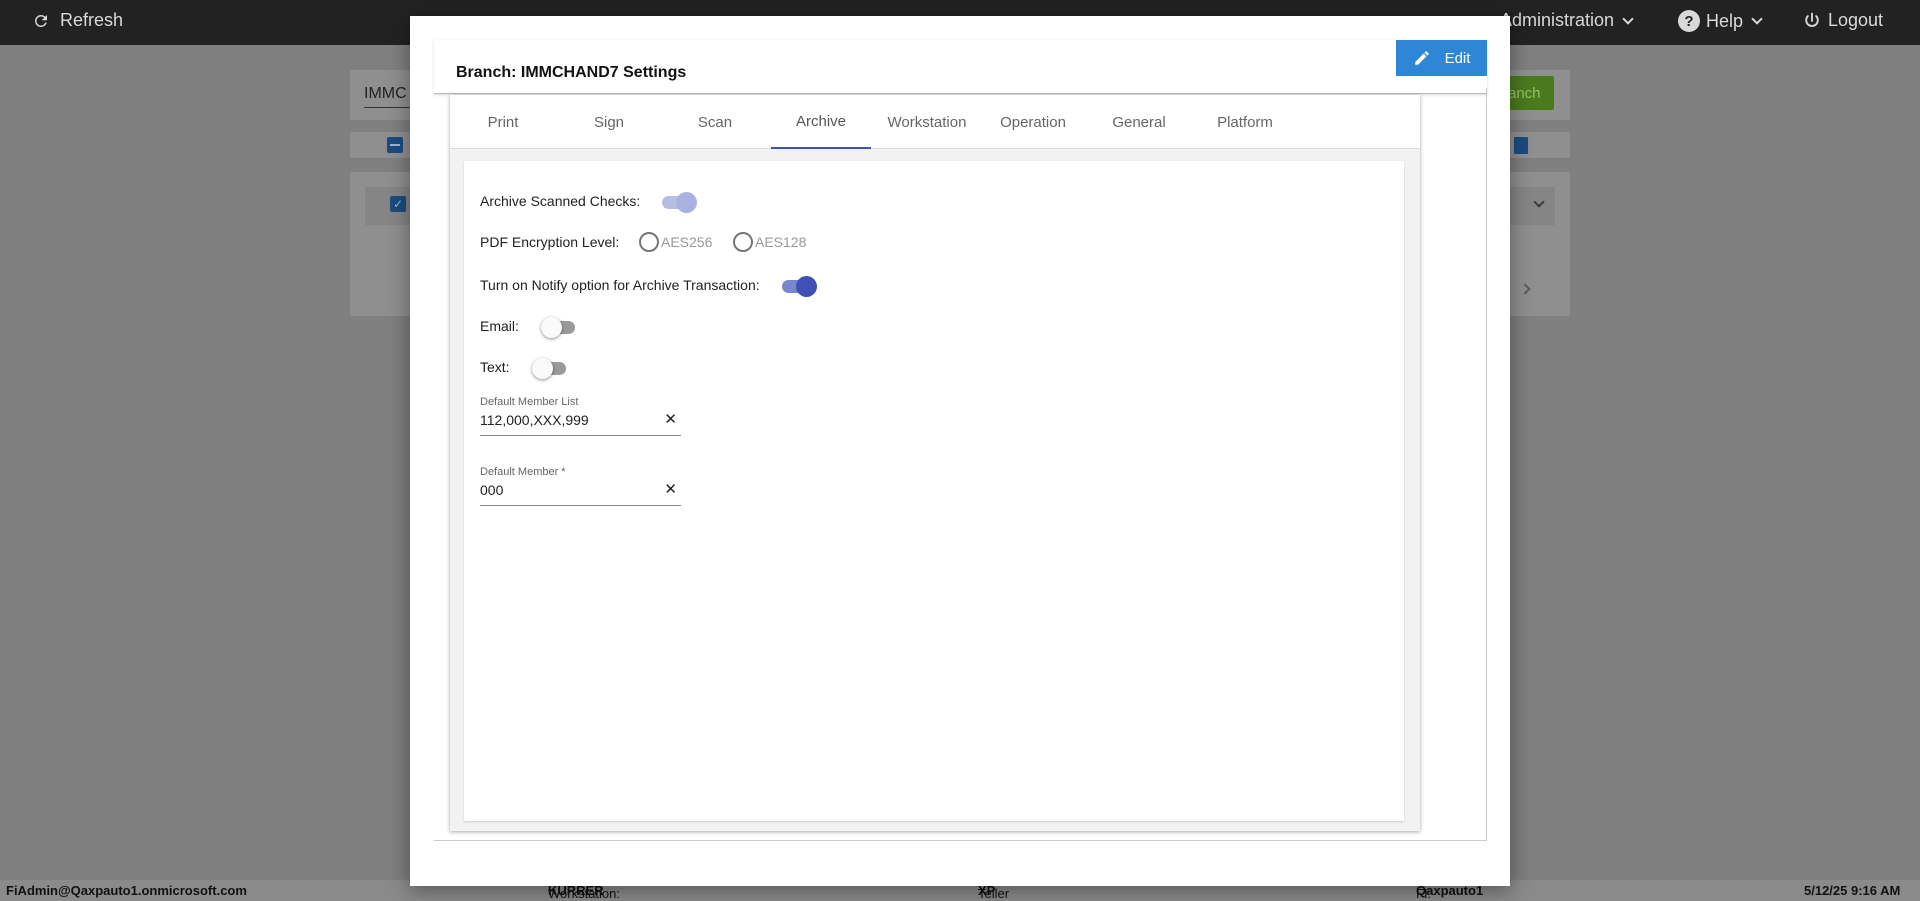  What do you see at coordinates (529, 402) in the screenshot?
I see `default-member-list-label: Default Member List` at bounding box center [529, 402].